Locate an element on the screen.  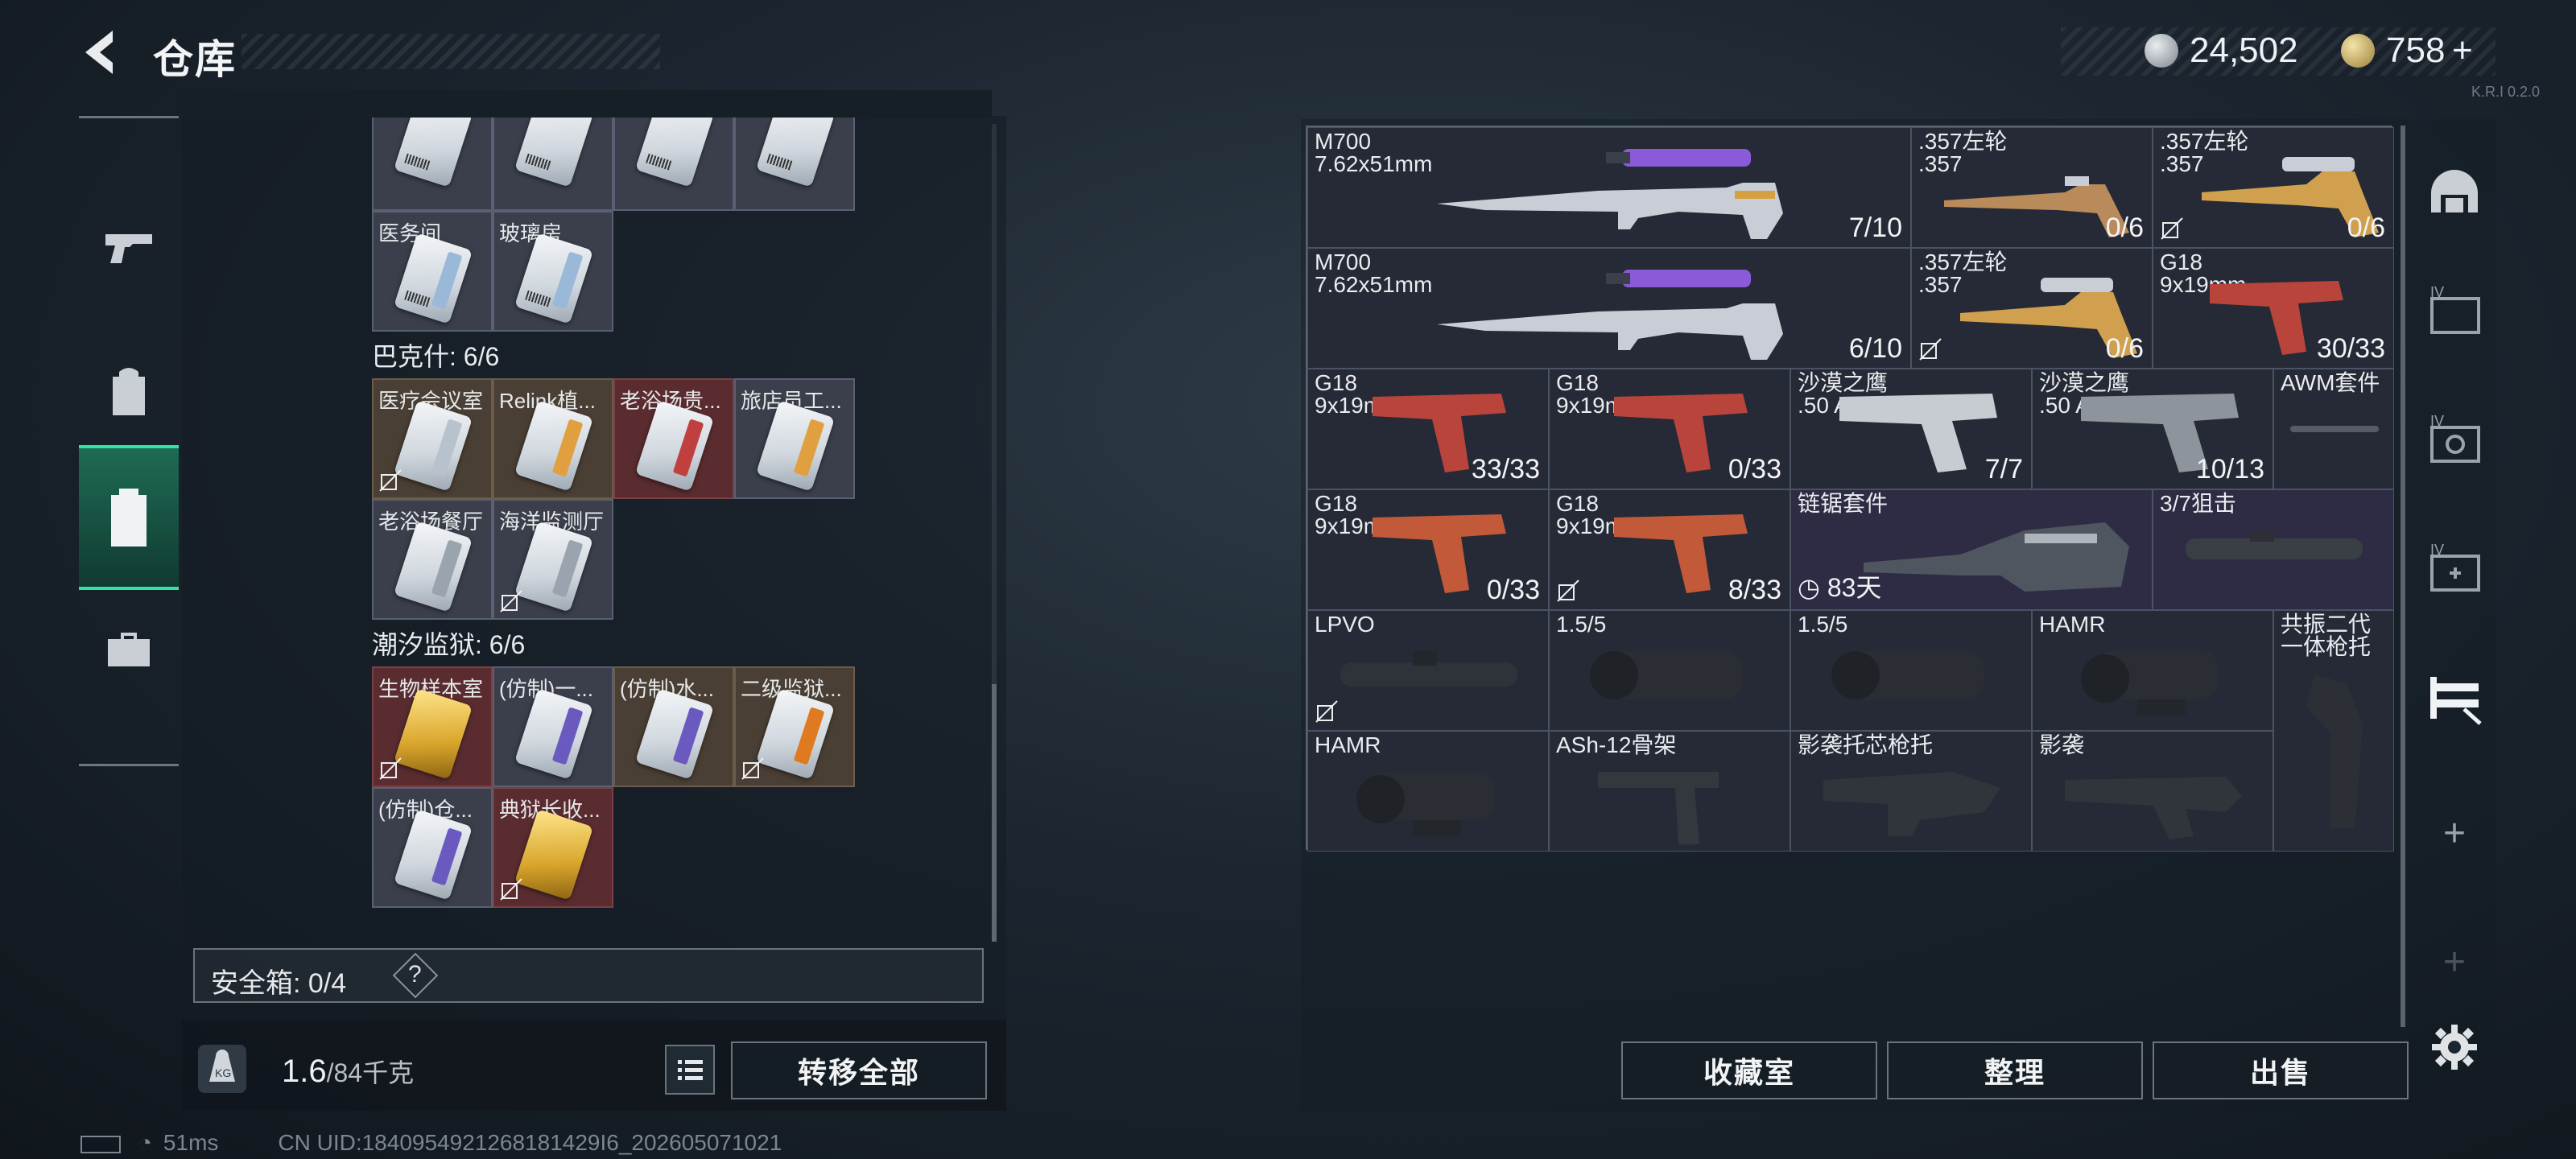
svg-text: IV is located at coordinates (2437, 292).